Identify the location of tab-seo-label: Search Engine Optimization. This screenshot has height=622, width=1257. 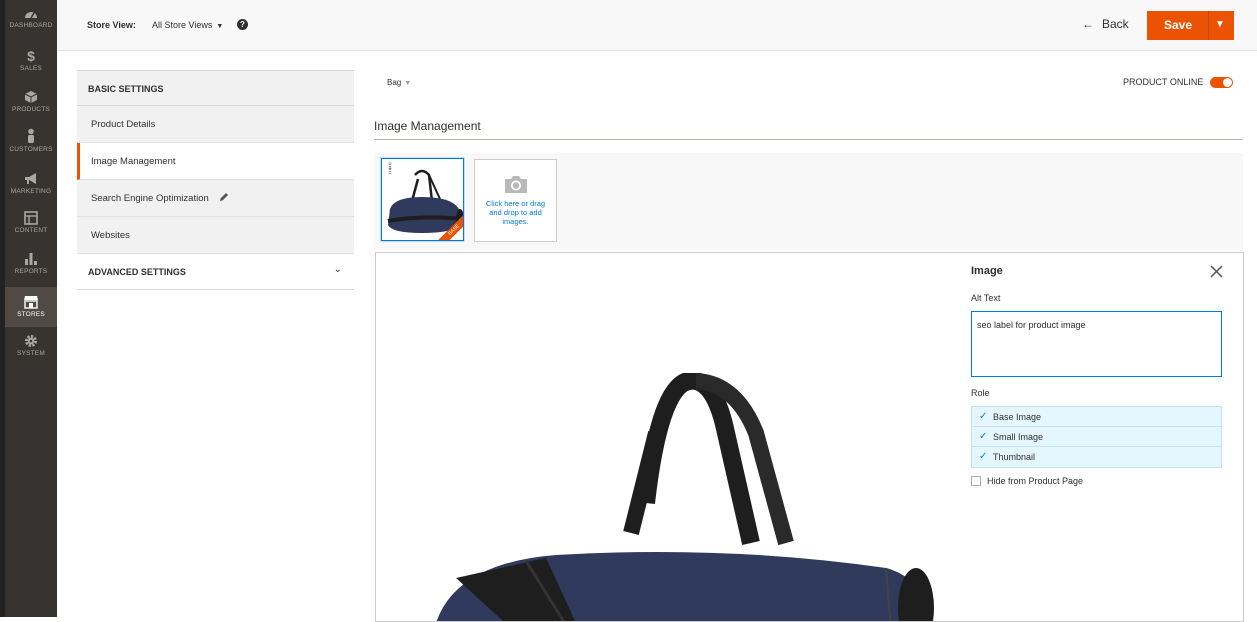
(150, 198).